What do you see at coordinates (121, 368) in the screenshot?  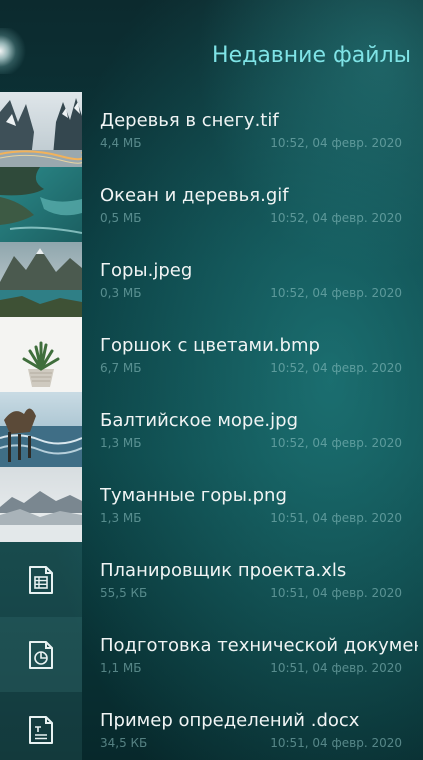 I see `file-size: 6,7 МБ` at bounding box center [121, 368].